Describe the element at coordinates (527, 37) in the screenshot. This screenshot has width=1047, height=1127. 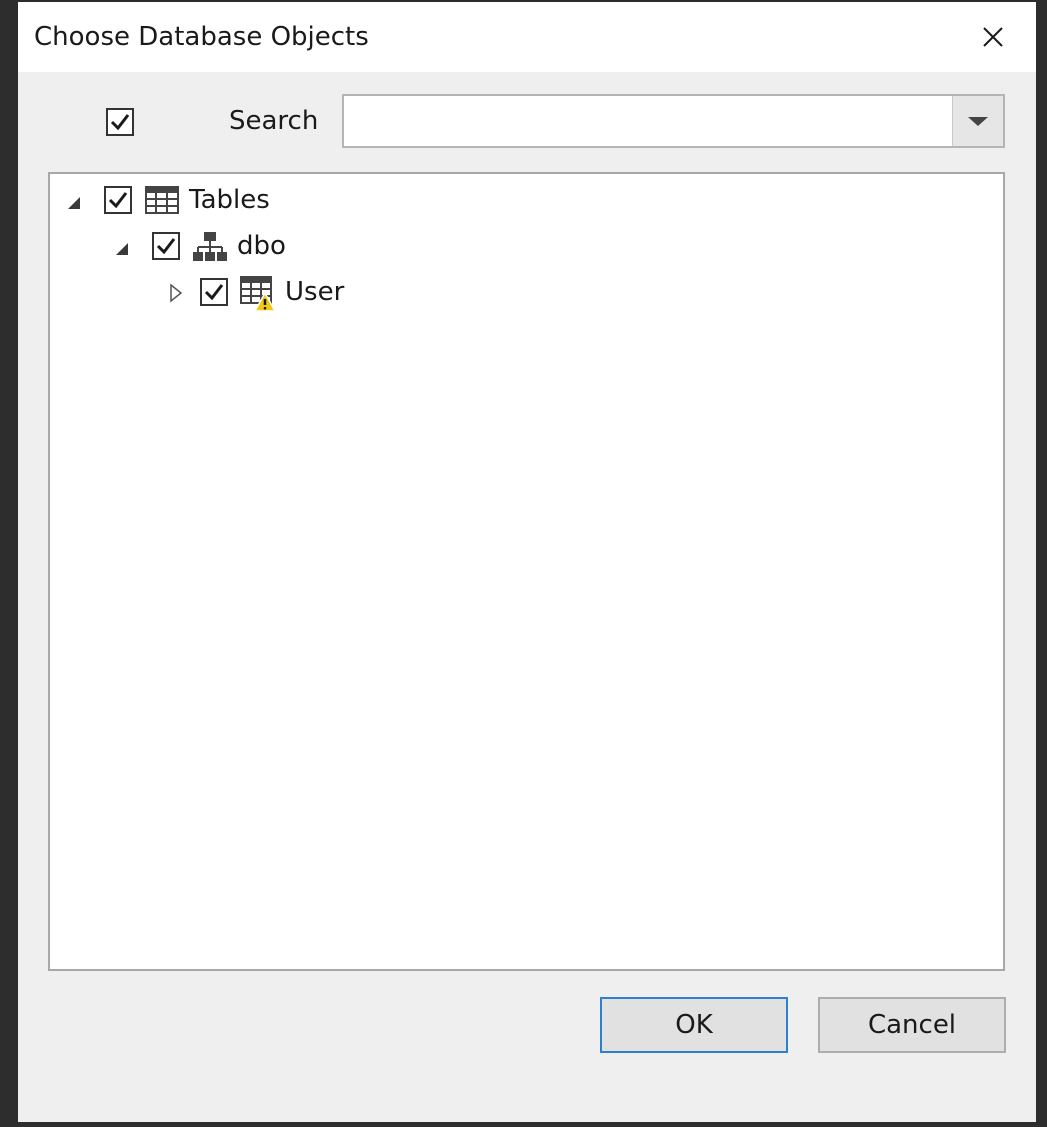
I see `title-bar: Choose Database Objects` at that location.